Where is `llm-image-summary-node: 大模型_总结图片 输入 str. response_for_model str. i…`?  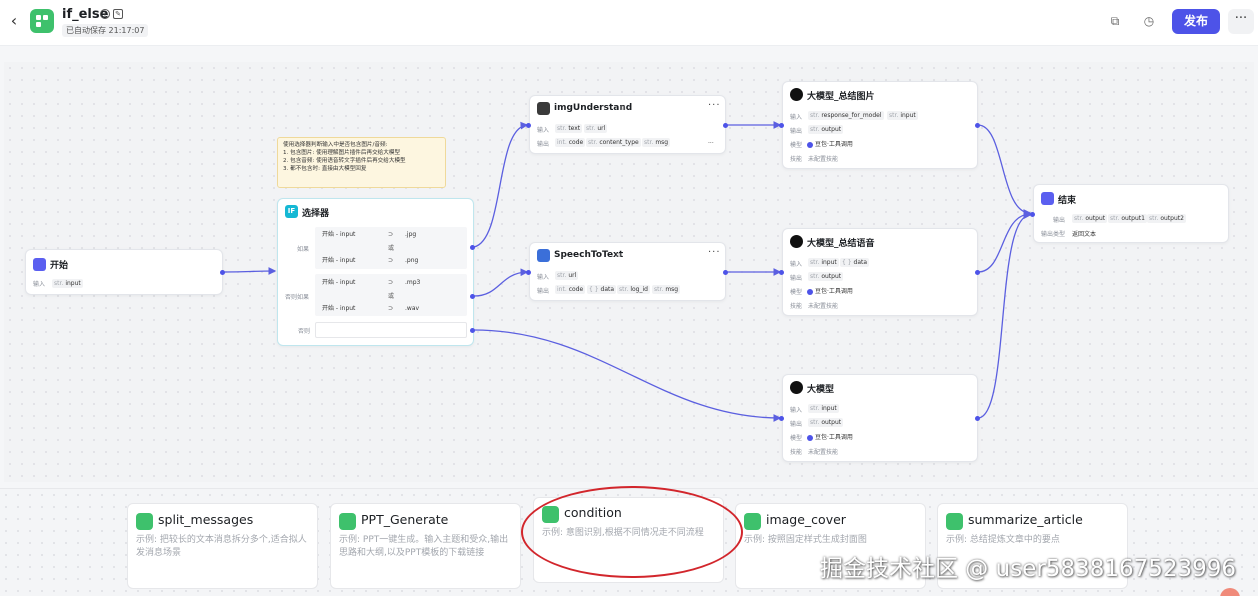
llm-image-summary-node: 大模型_总结图片 输入 str. response_for_model str. i… is located at coordinates (880, 125).